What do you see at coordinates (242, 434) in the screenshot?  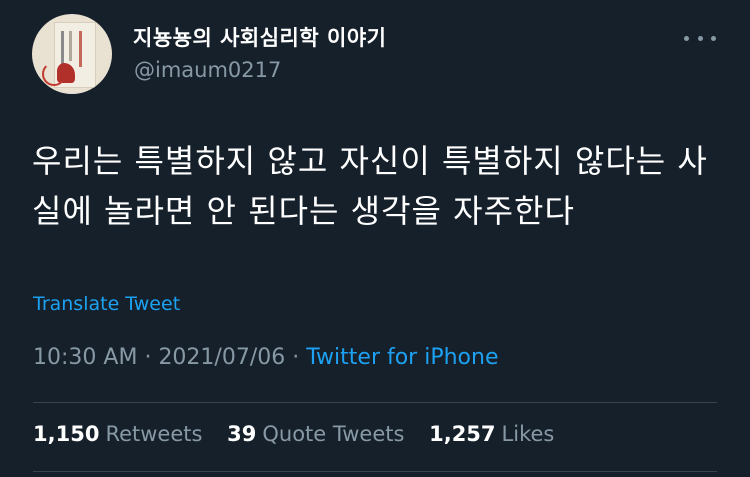 I see `quote-tweets-count: 39` at bounding box center [242, 434].